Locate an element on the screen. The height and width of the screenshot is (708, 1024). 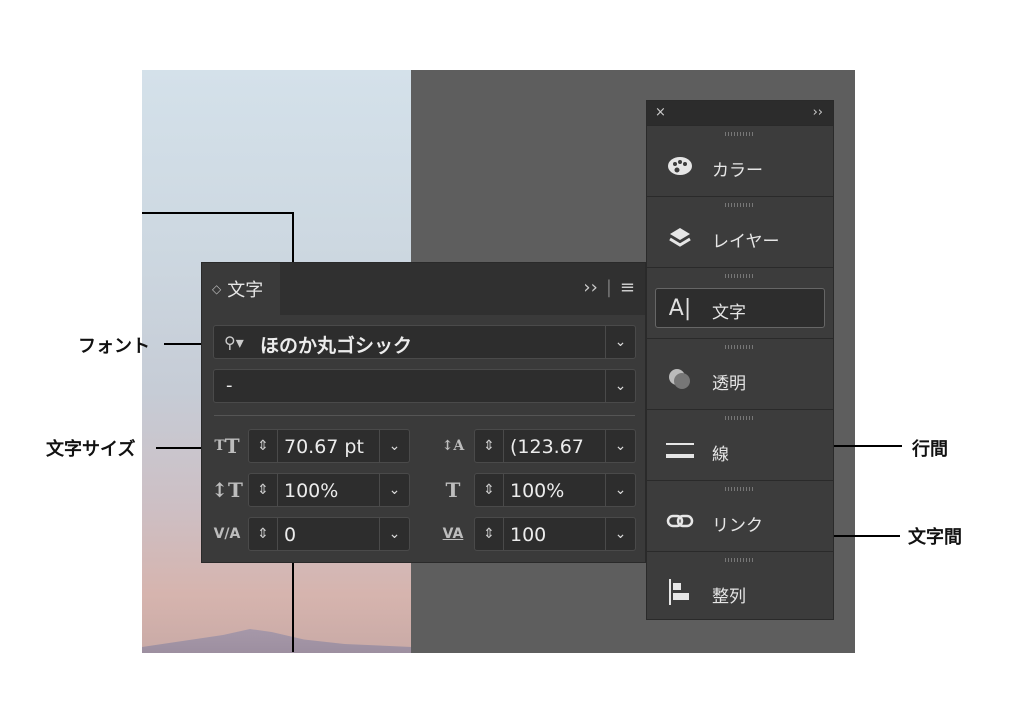
callout-font-size: 文字サイズ is located at coordinates (91, 449).